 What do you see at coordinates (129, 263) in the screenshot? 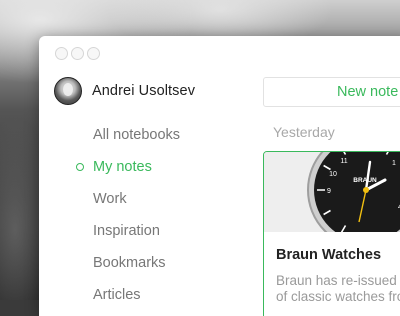
I see `sidebar-item-label: Bookmarks` at bounding box center [129, 263].